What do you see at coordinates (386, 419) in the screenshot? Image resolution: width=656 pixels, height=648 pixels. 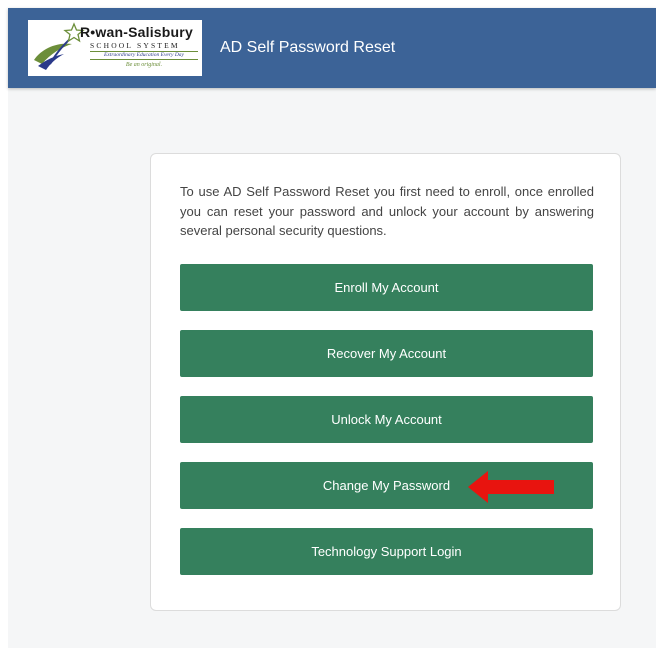 I see `unlock-account-button: Unlock My Account` at bounding box center [386, 419].